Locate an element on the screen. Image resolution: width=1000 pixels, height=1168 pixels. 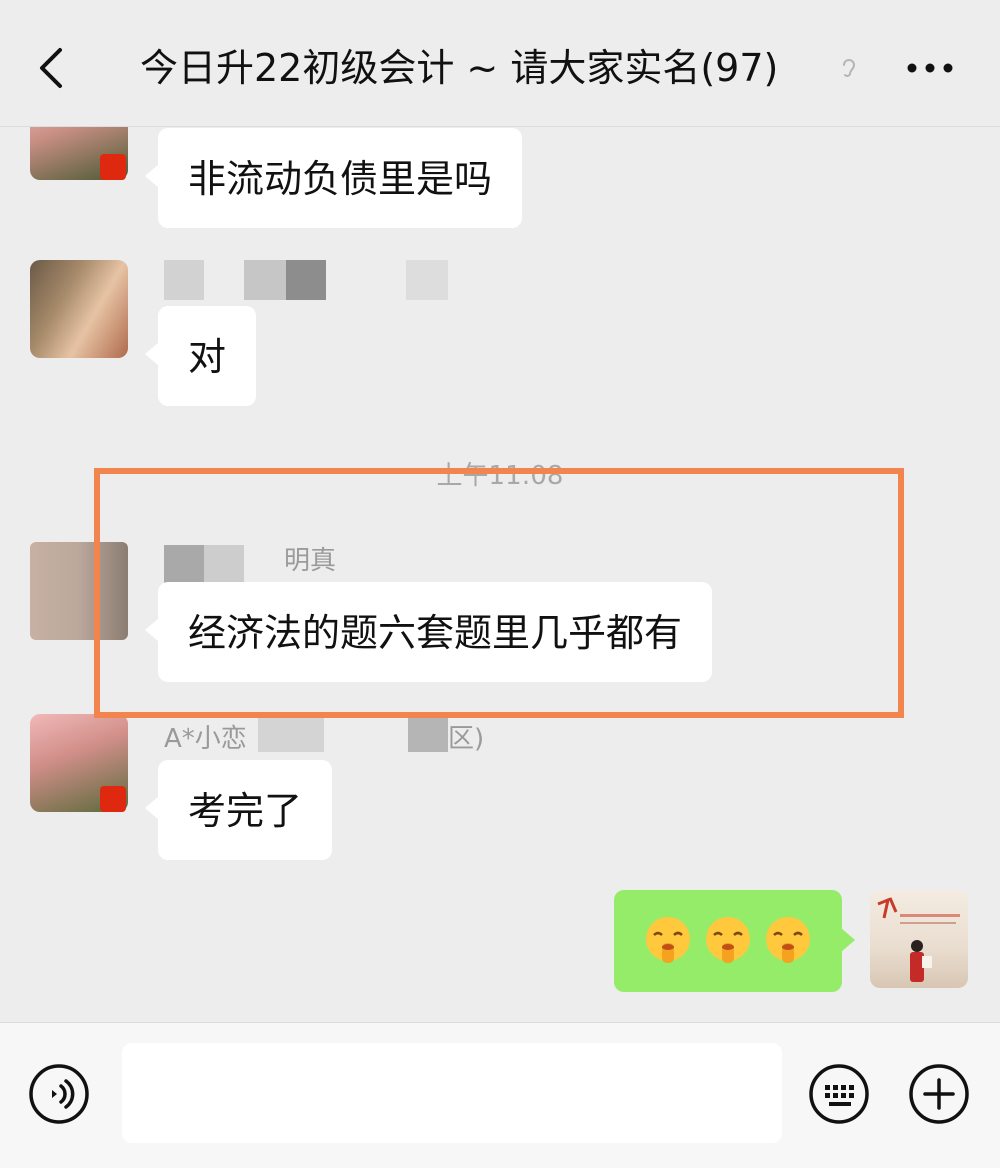
avatar is located at coordinates (79, 309).